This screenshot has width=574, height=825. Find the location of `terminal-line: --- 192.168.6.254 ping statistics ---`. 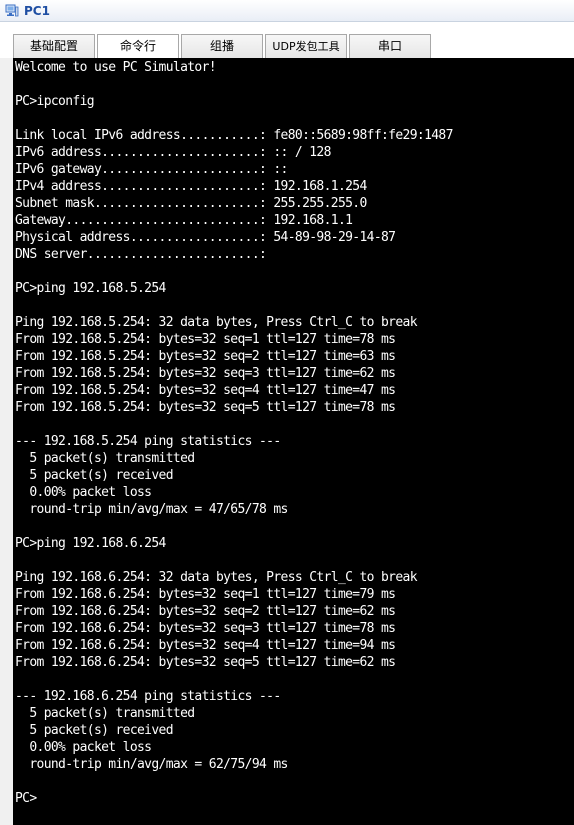

terminal-line: --- 192.168.6.254 ping statistics --- is located at coordinates (148, 696).